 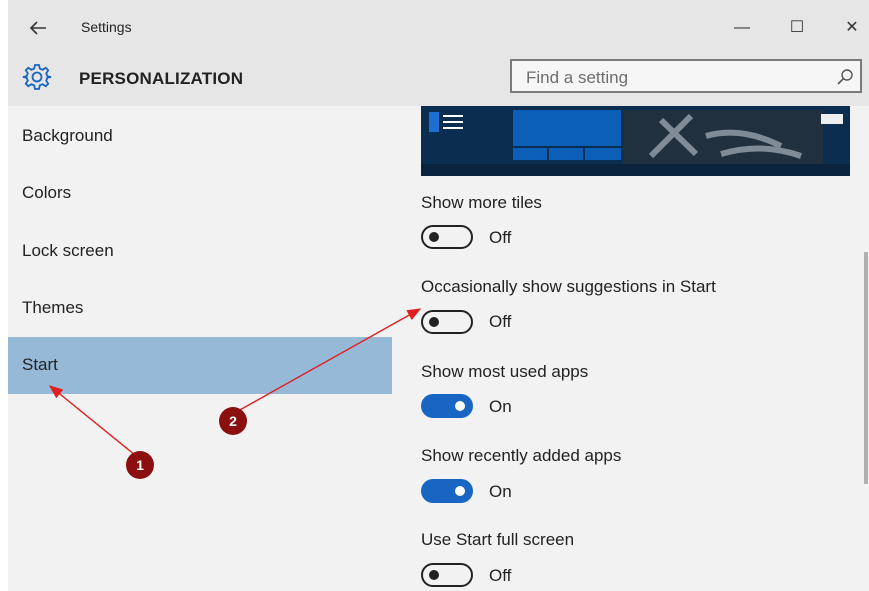 I want to click on back-button, so click(x=38, y=28).